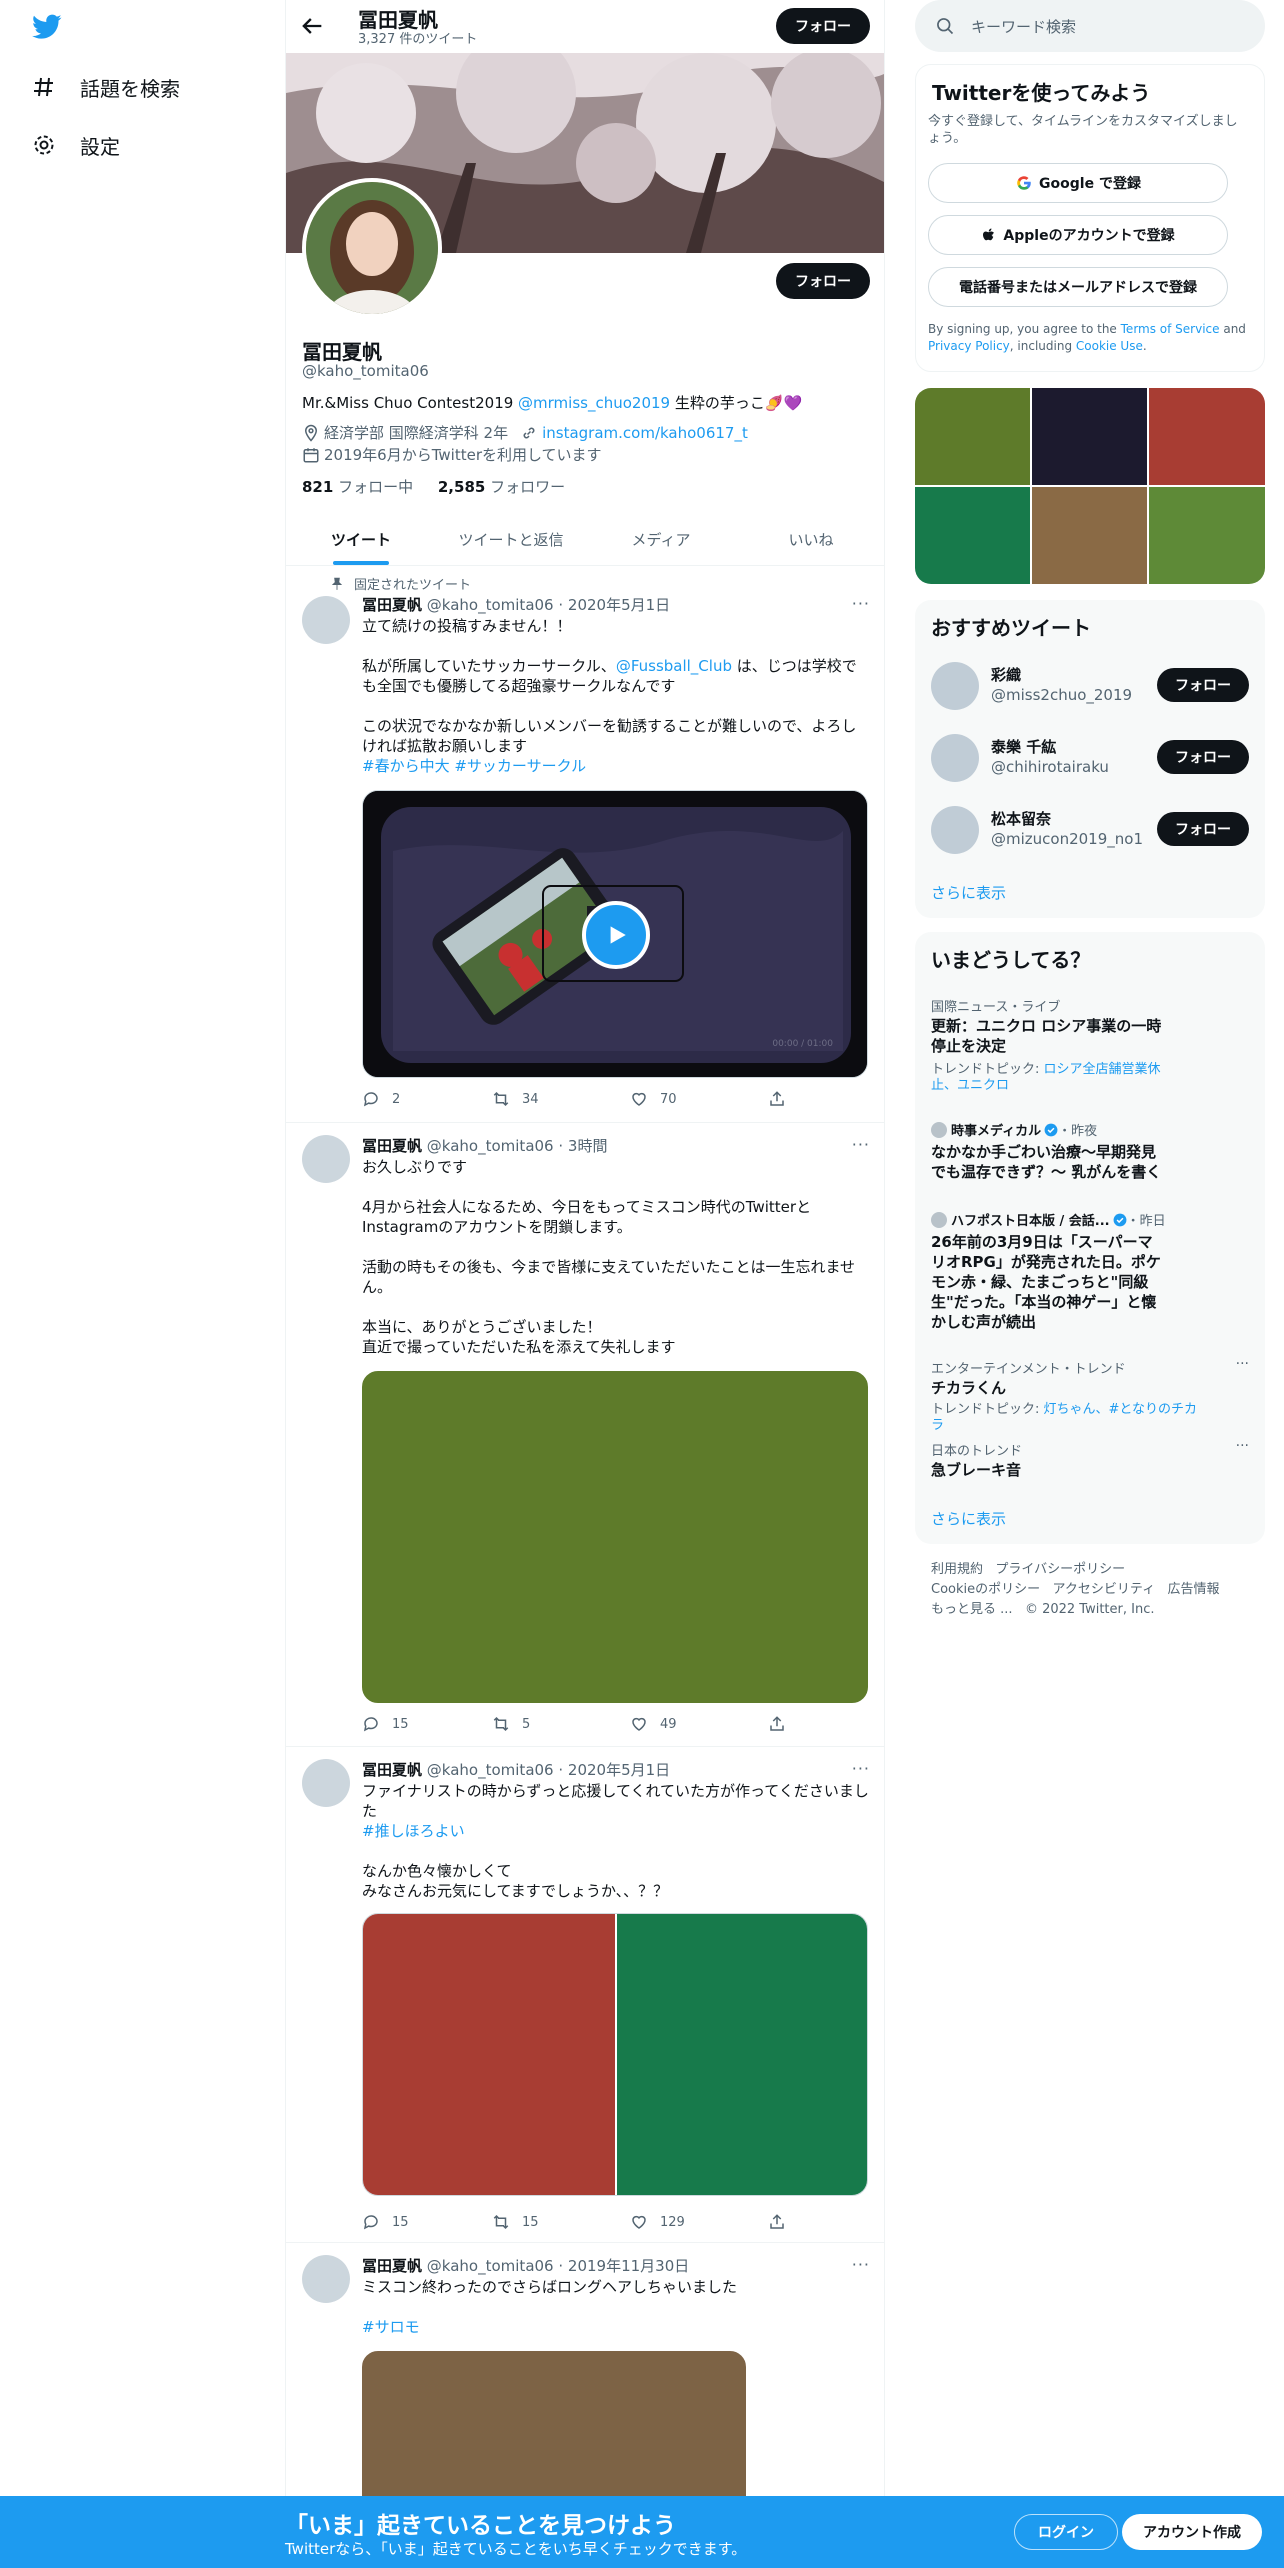 The width and height of the screenshot is (1284, 2568). I want to click on tweet-image-right, so click(742, 2054).